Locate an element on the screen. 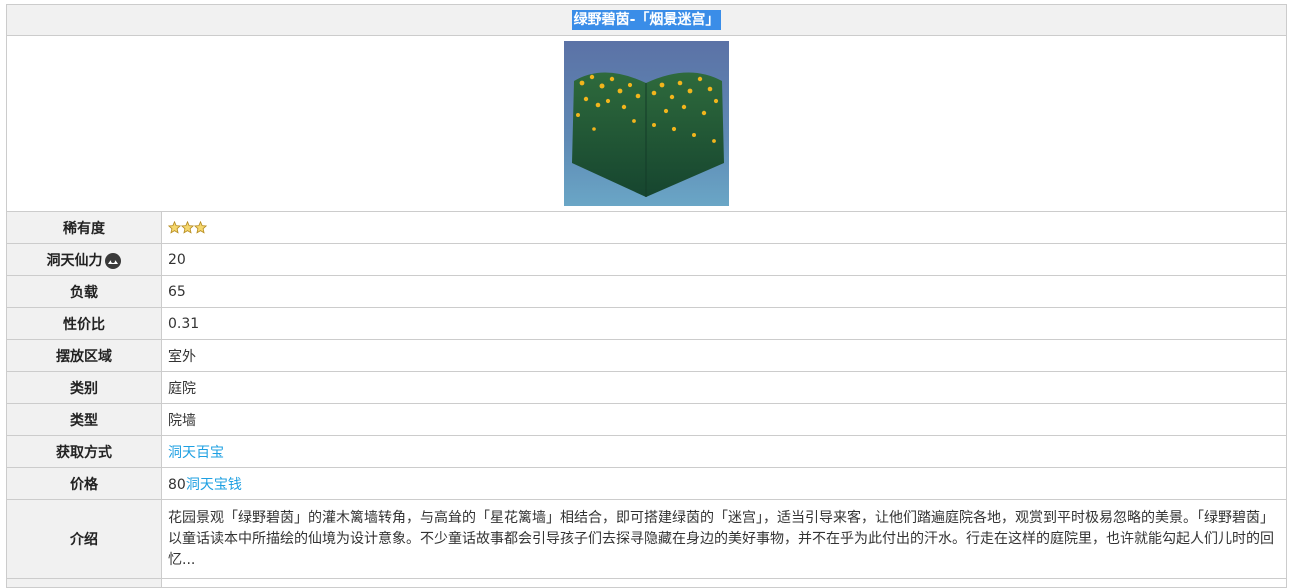 This screenshot has height=588, width=1300. row-label: 类别 is located at coordinates (84, 387).